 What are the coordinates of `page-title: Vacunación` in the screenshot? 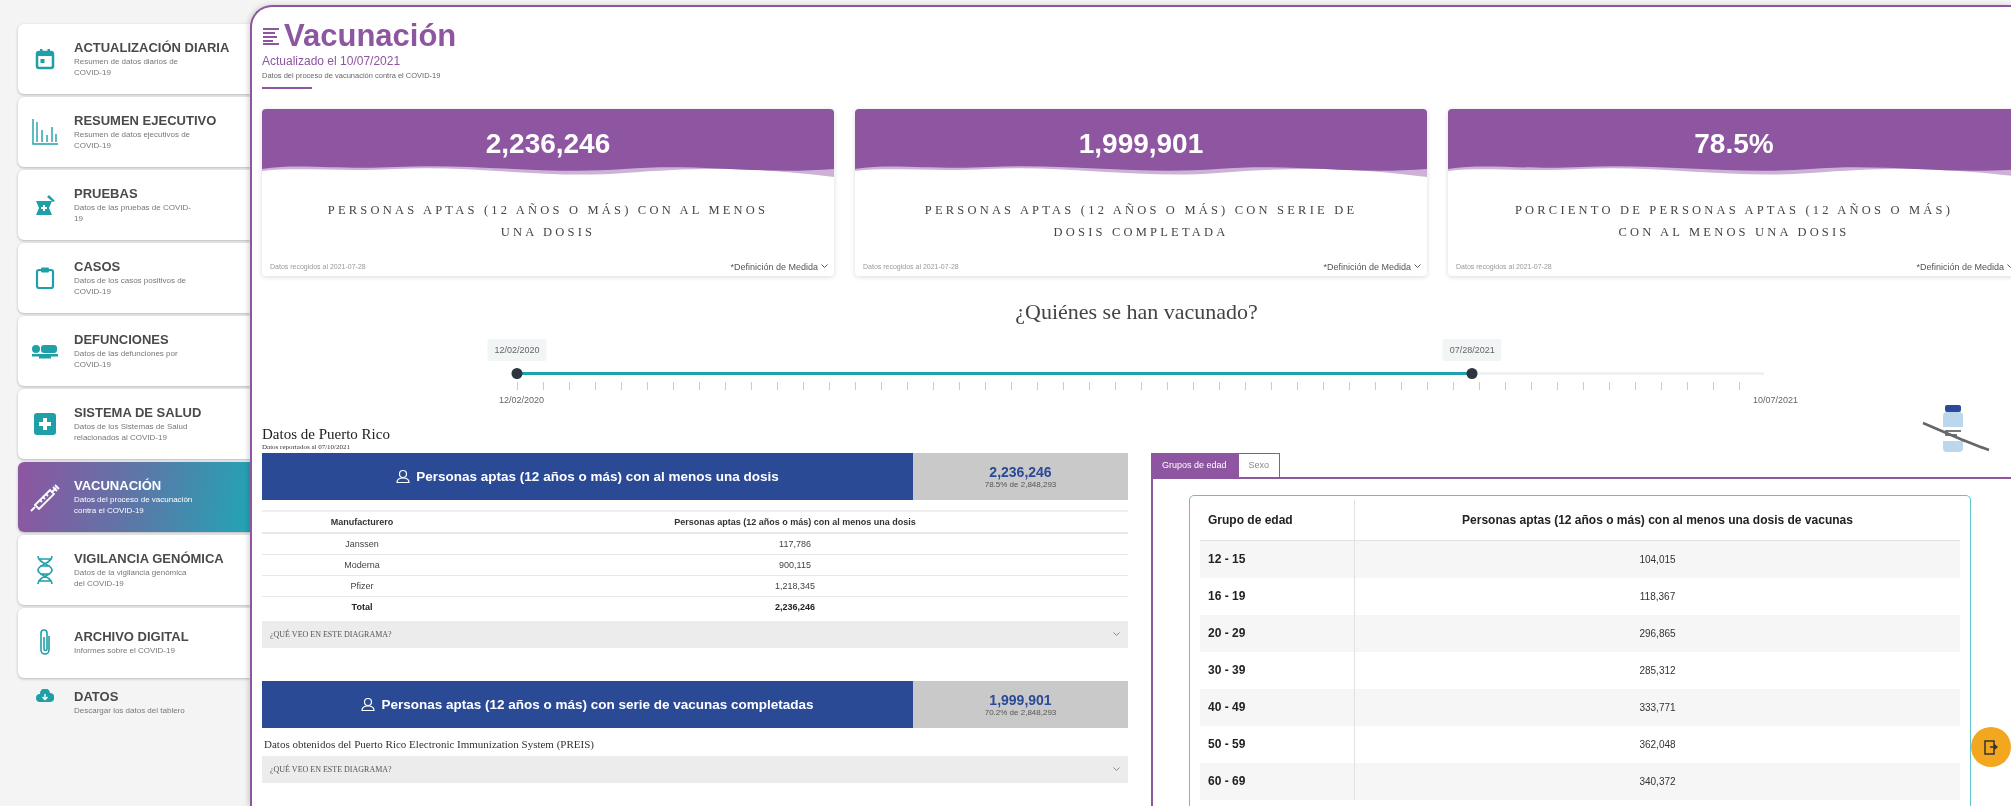 It's located at (370, 36).